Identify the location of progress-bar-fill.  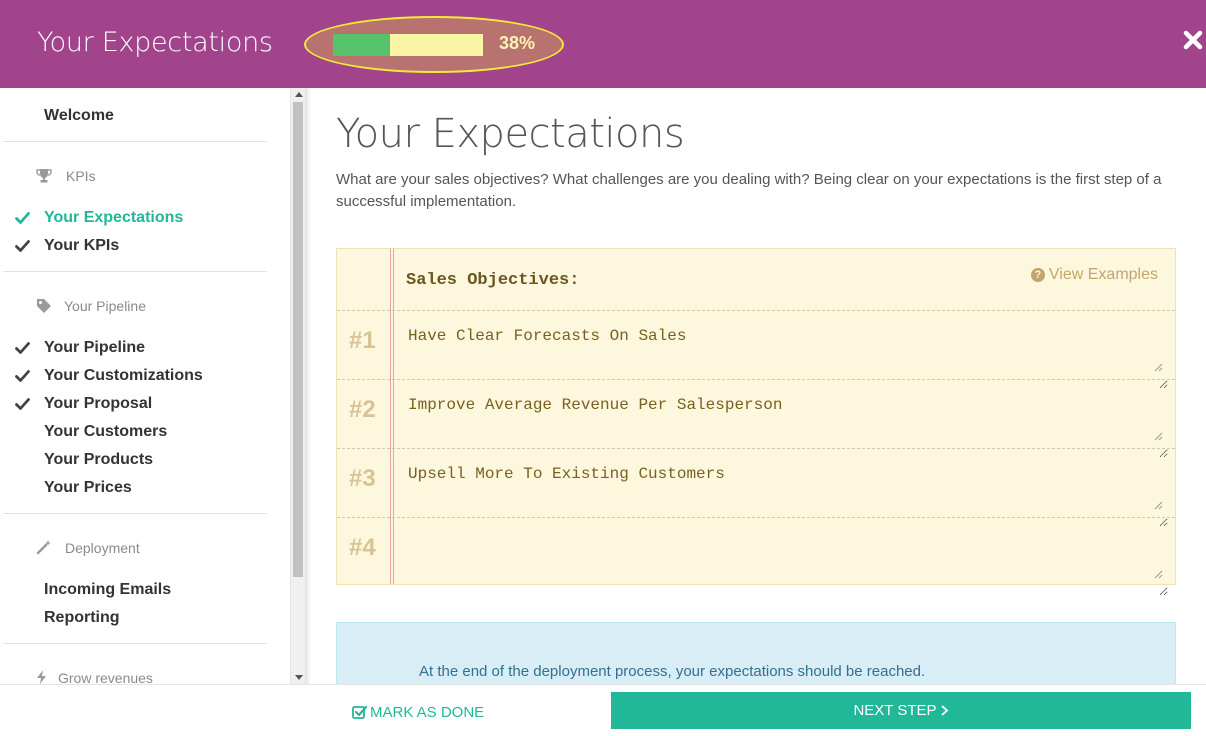
(361, 45).